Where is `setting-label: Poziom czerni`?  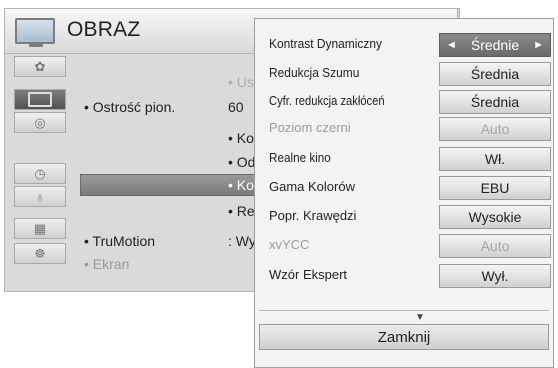 setting-label: Poziom czerni is located at coordinates (310, 127).